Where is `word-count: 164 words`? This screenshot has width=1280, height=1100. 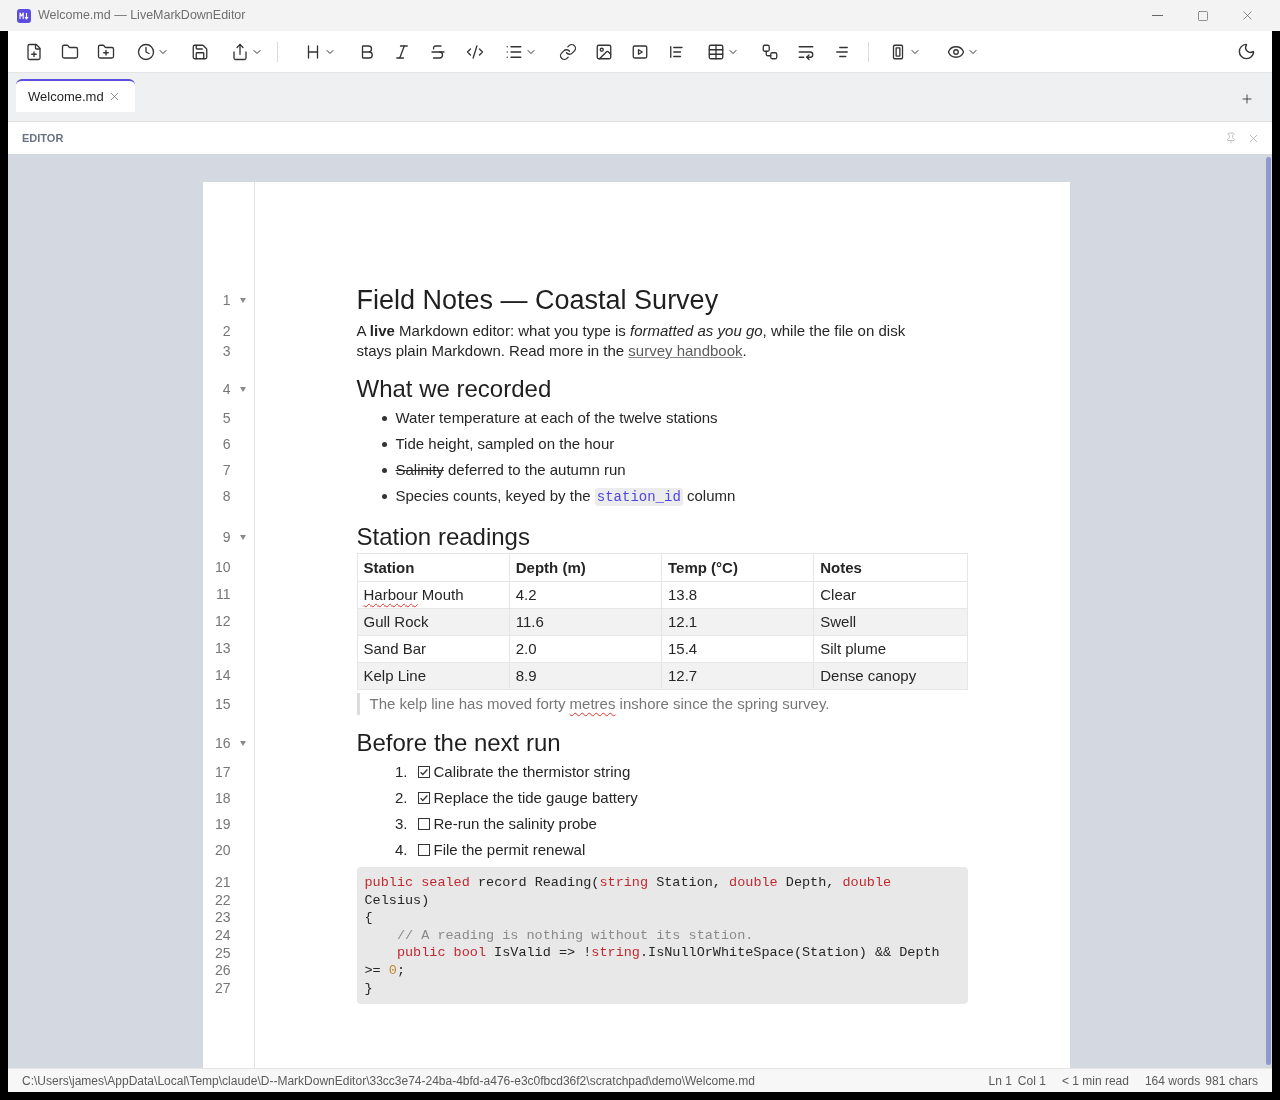
word-count: 164 words is located at coordinates (1172, 1081).